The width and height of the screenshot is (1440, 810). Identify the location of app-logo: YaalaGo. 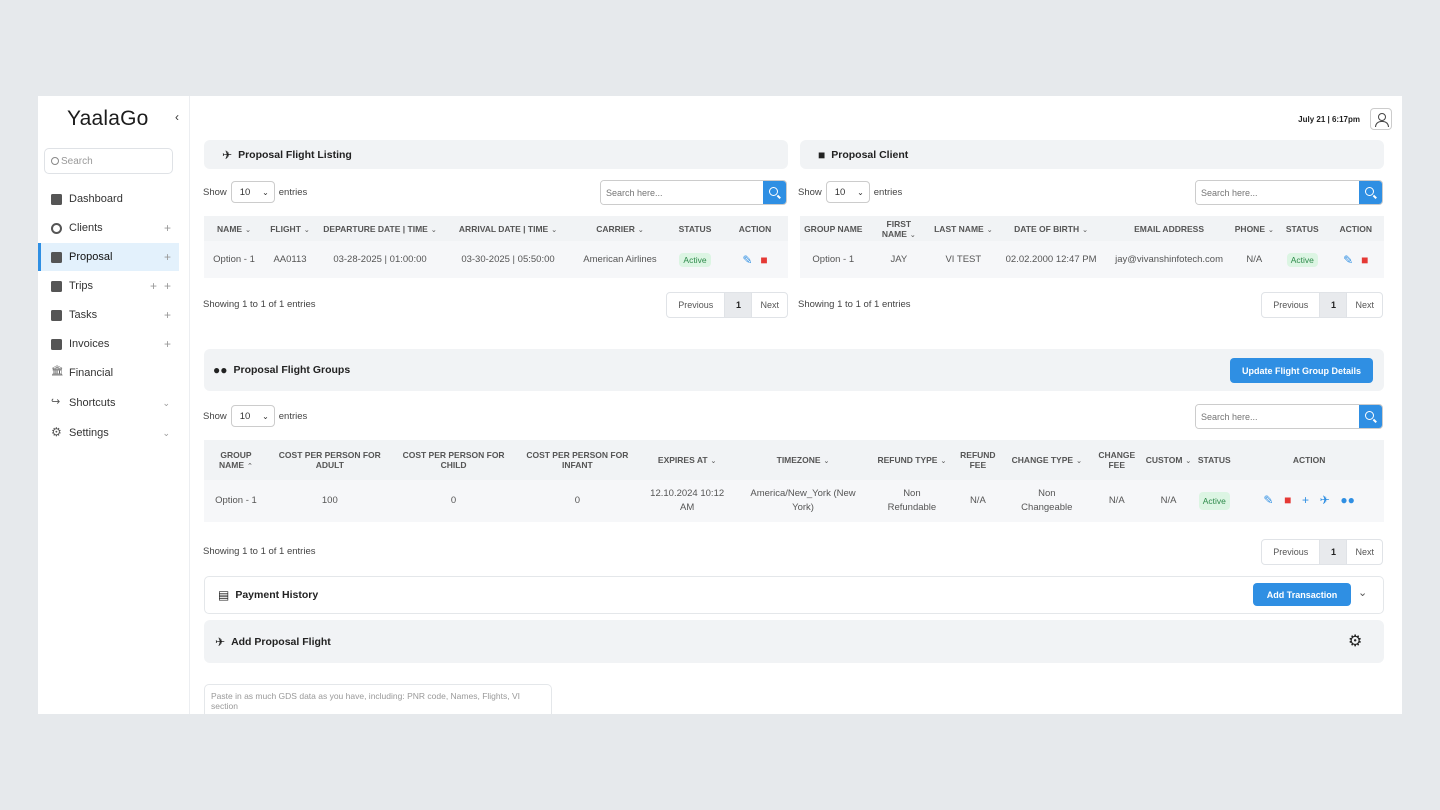
(108, 118).